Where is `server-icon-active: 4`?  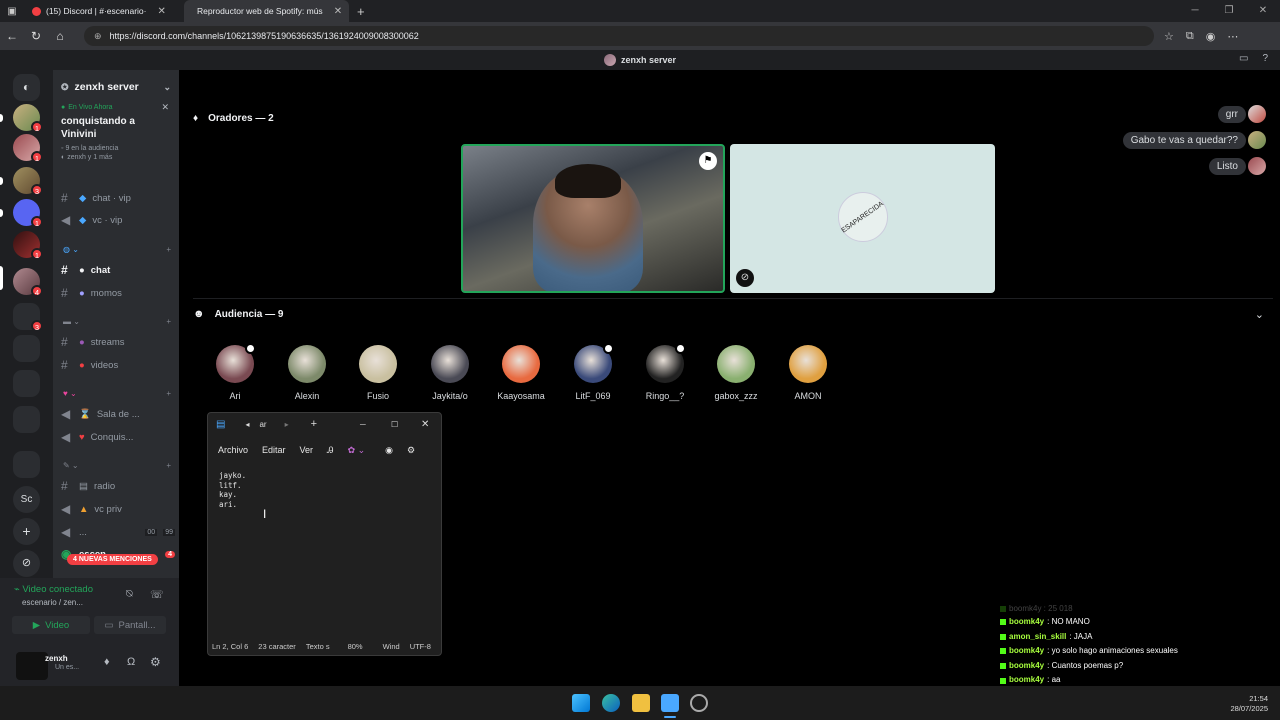
server-icon-active: 4 is located at coordinates (28, 282).